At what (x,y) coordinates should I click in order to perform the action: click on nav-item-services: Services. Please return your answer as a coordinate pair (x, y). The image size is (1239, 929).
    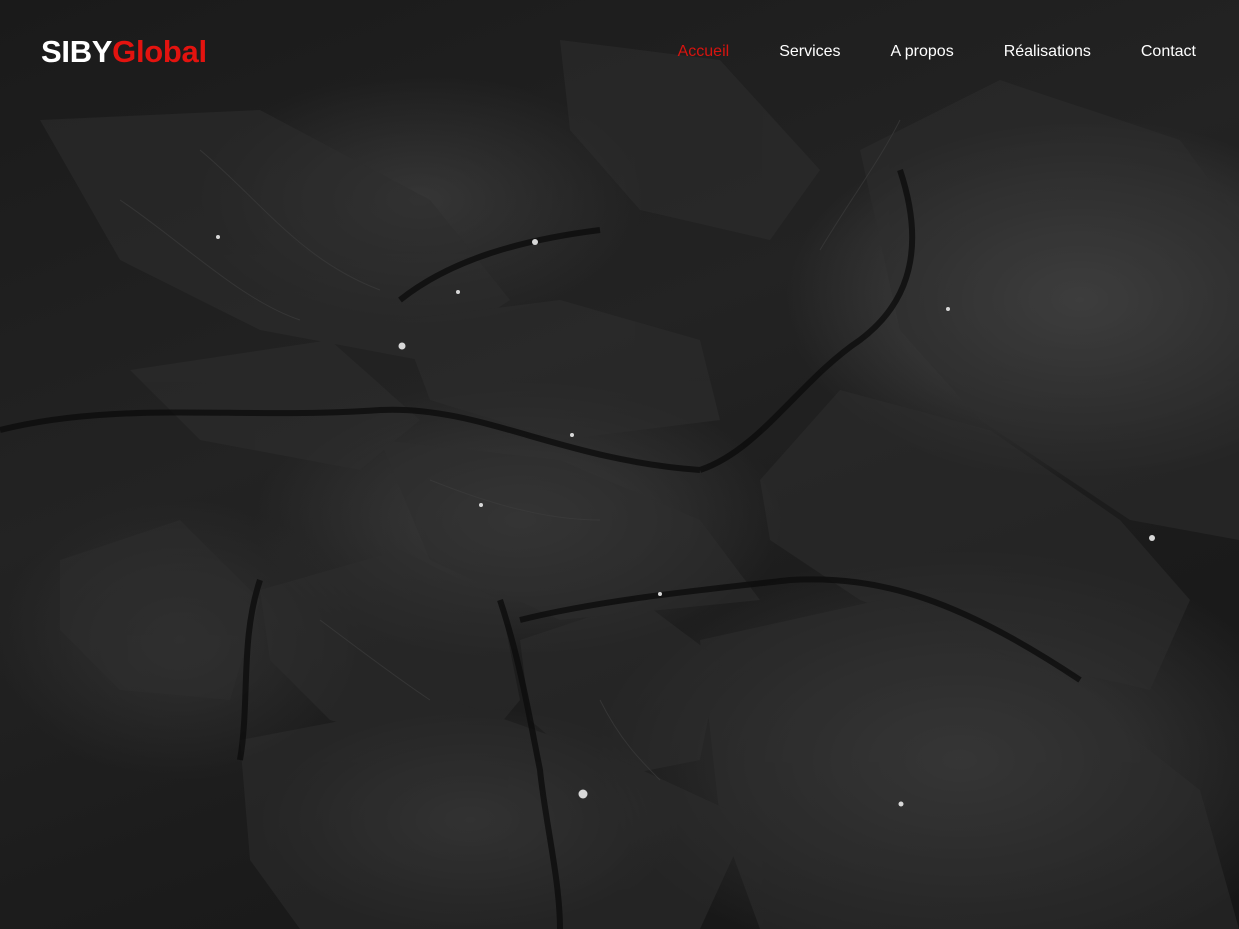
    Looking at the image, I should click on (809, 52).